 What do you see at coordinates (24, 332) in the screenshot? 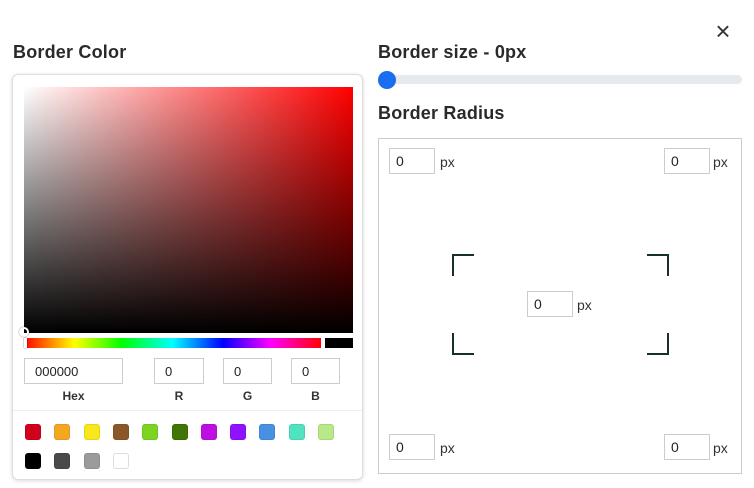
I see `saturation-handle` at bounding box center [24, 332].